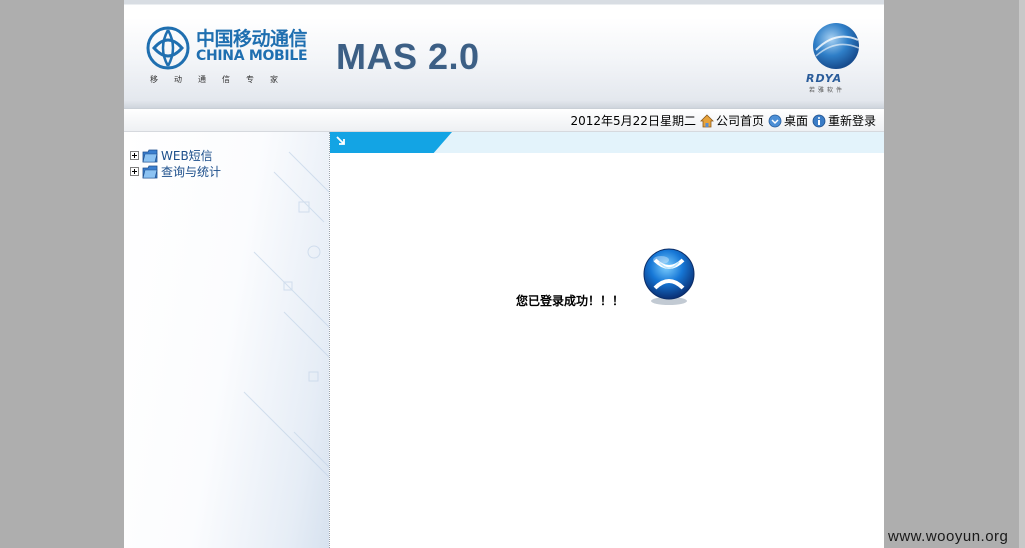 This screenshot has height=548, width=1025. What do you see at coordinates (706, 120) in the screenshot?
I see `home-icon` at bounding box center [706, 120].